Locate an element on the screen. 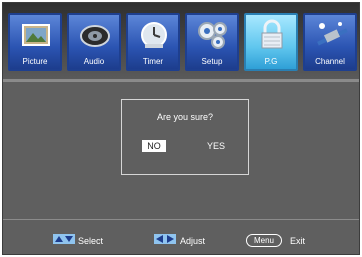  menu-key: Menu is located at coordinates (264, 240).